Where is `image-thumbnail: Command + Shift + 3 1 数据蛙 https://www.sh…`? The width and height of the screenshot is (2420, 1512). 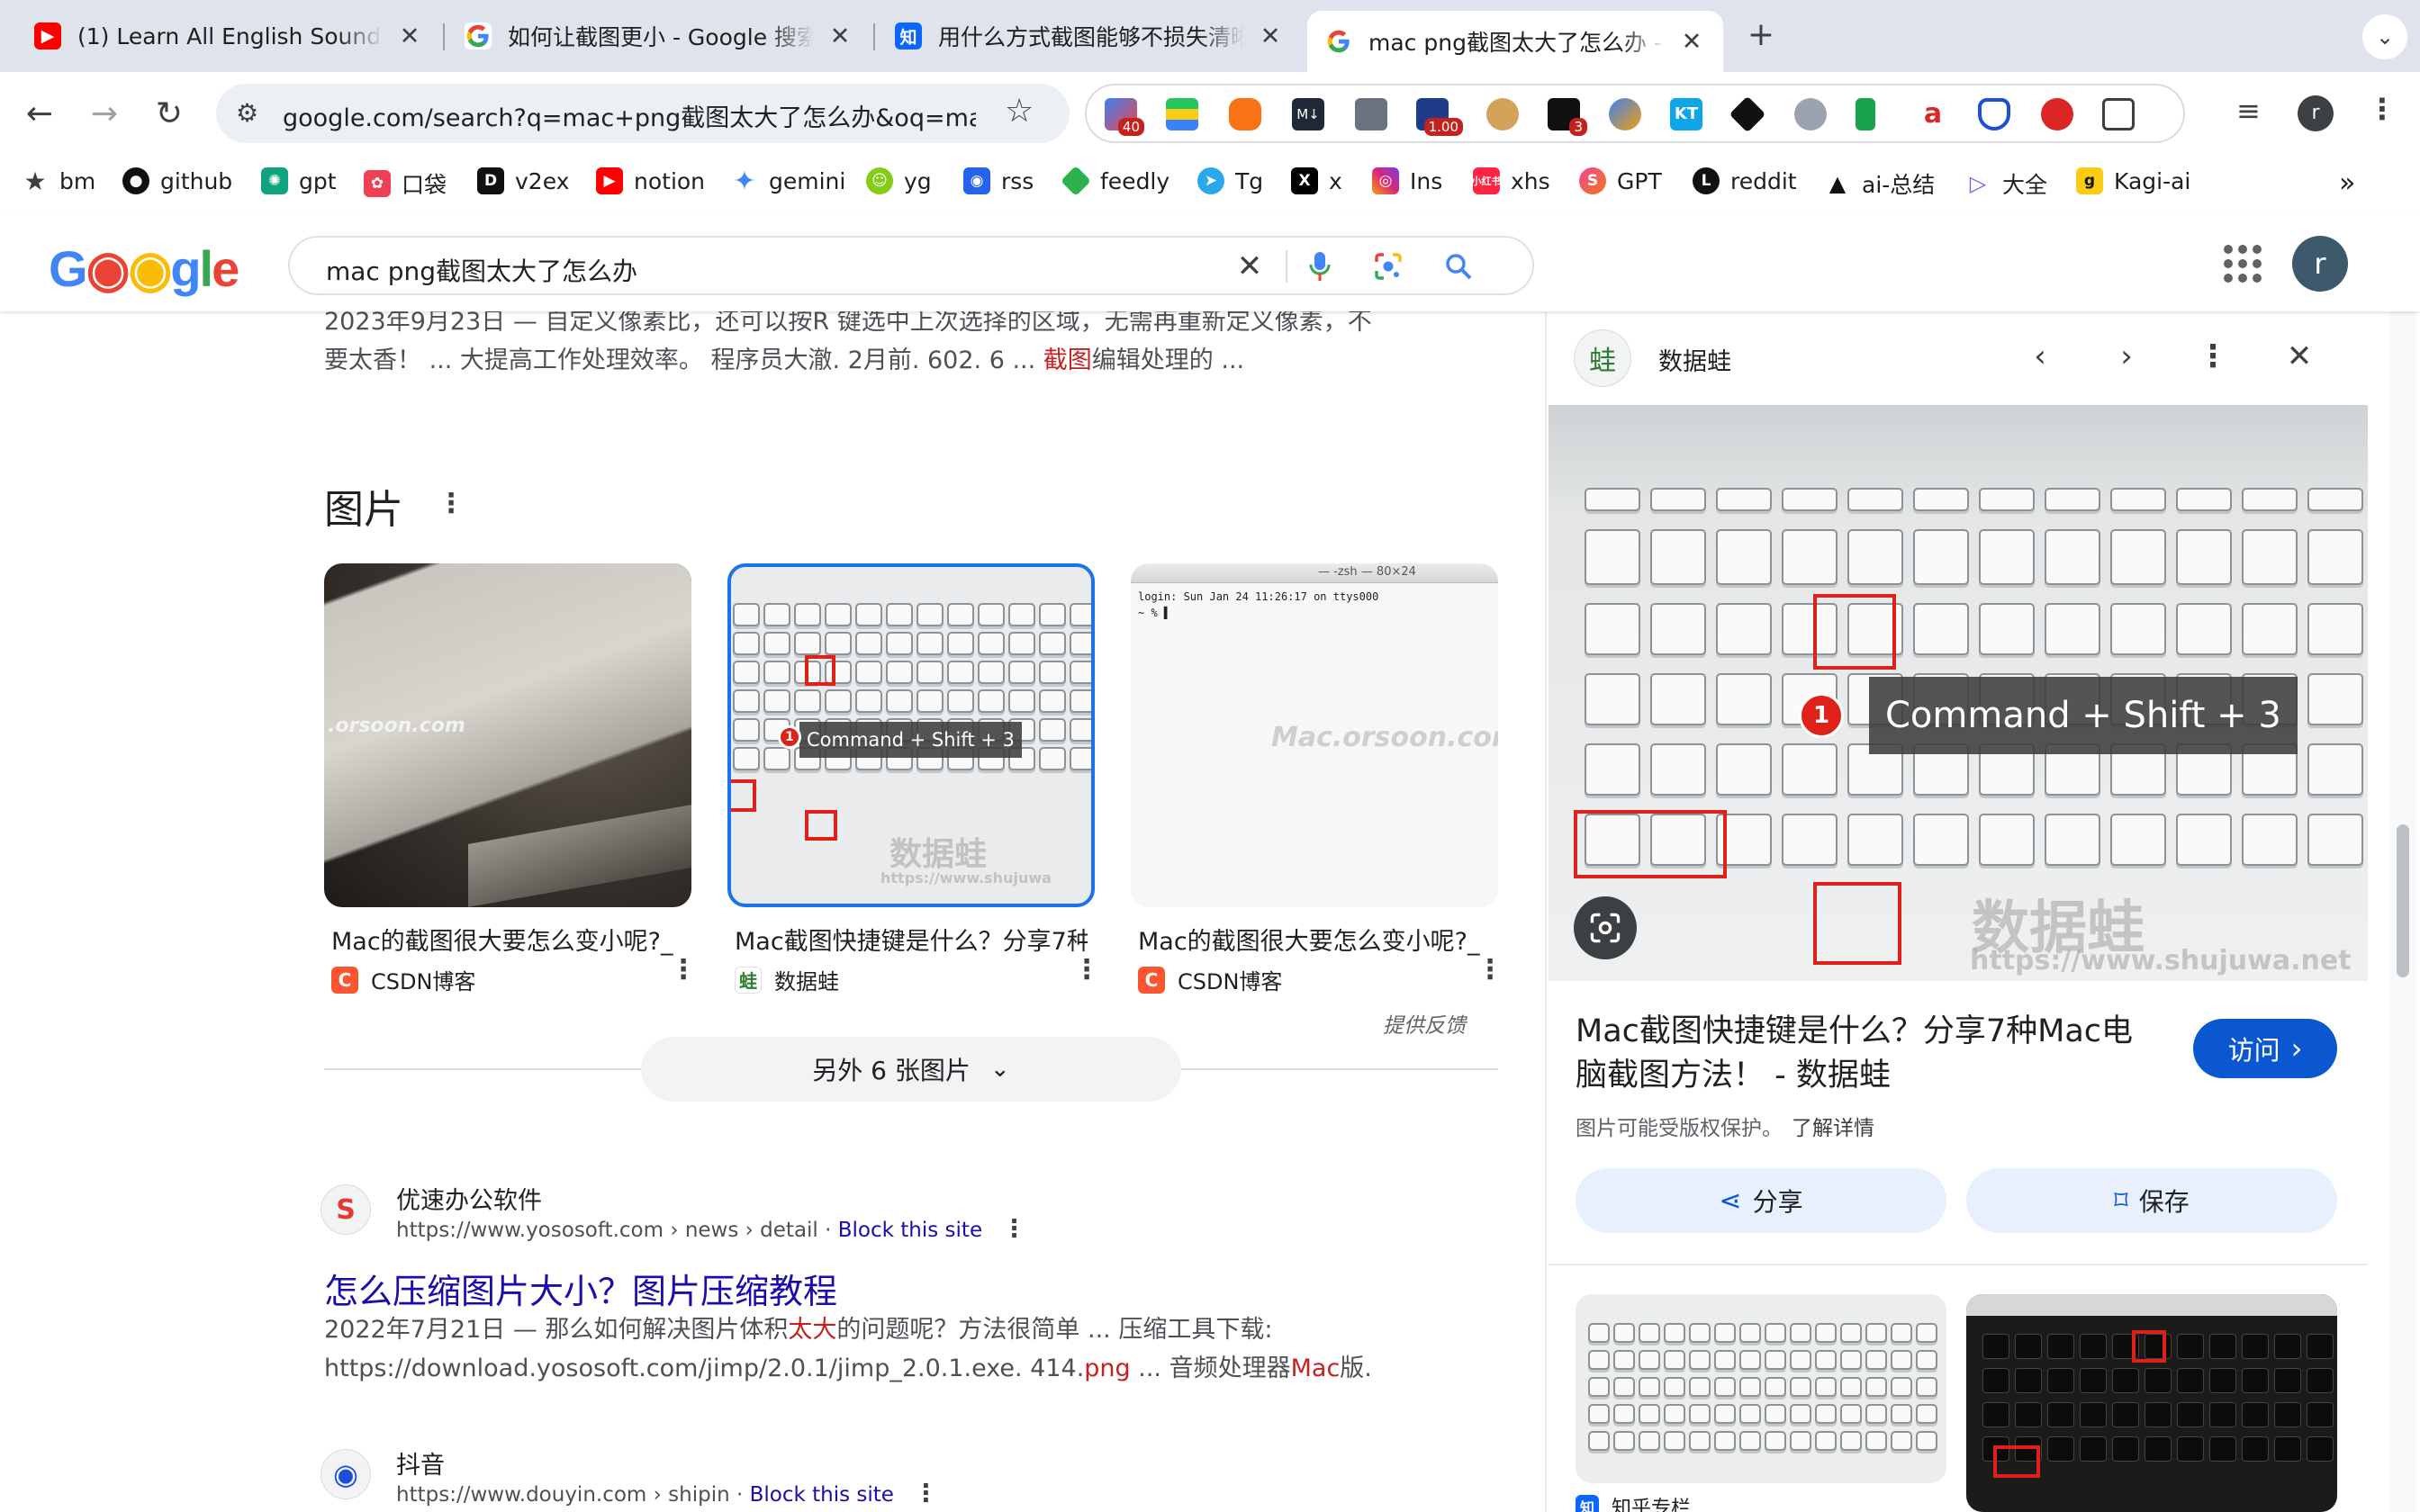
image-thumbnail: Command + Shift + 3 1 数据蛙 https://www.sh… is located at coordinates (911, 735).